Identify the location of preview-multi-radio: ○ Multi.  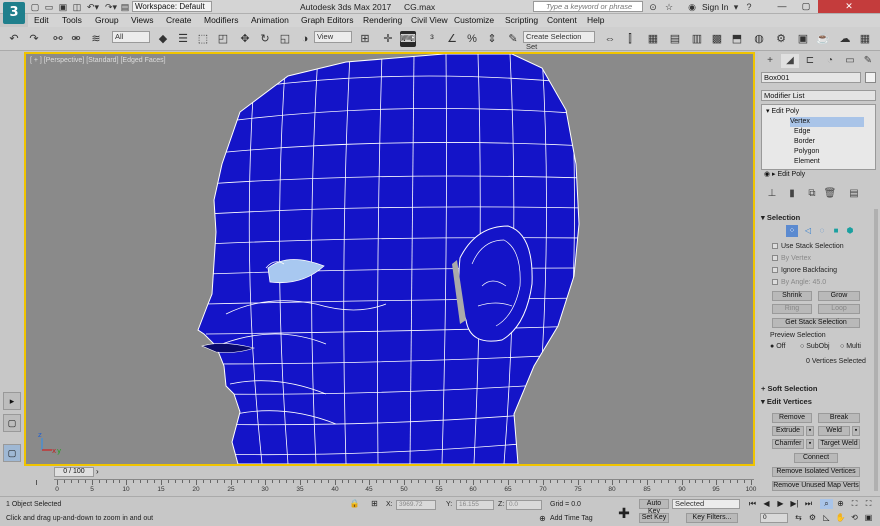
(850, 346).